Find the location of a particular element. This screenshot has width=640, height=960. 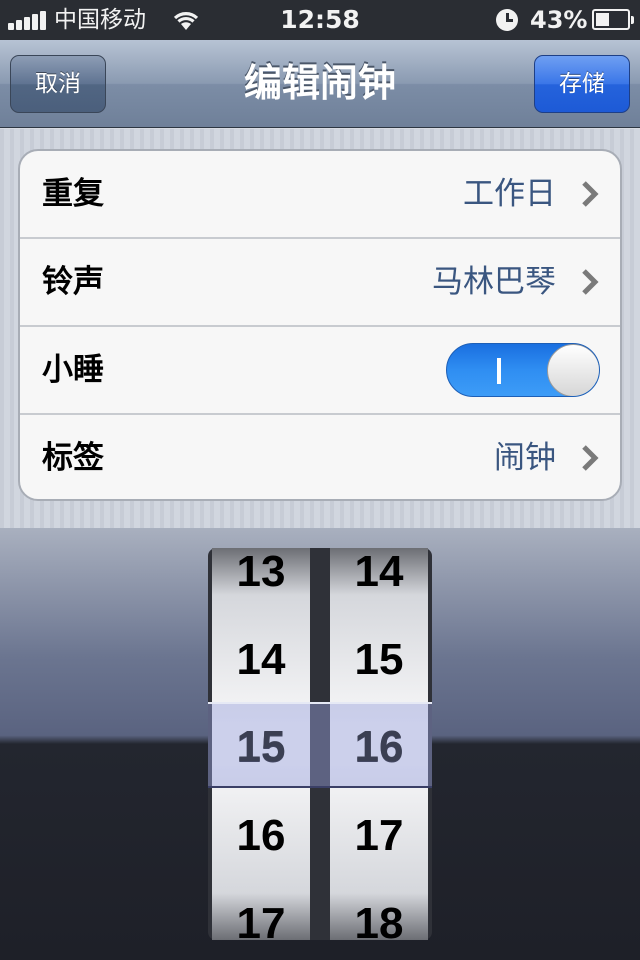

save-button: 存储 is located at coordinates (582, 84).